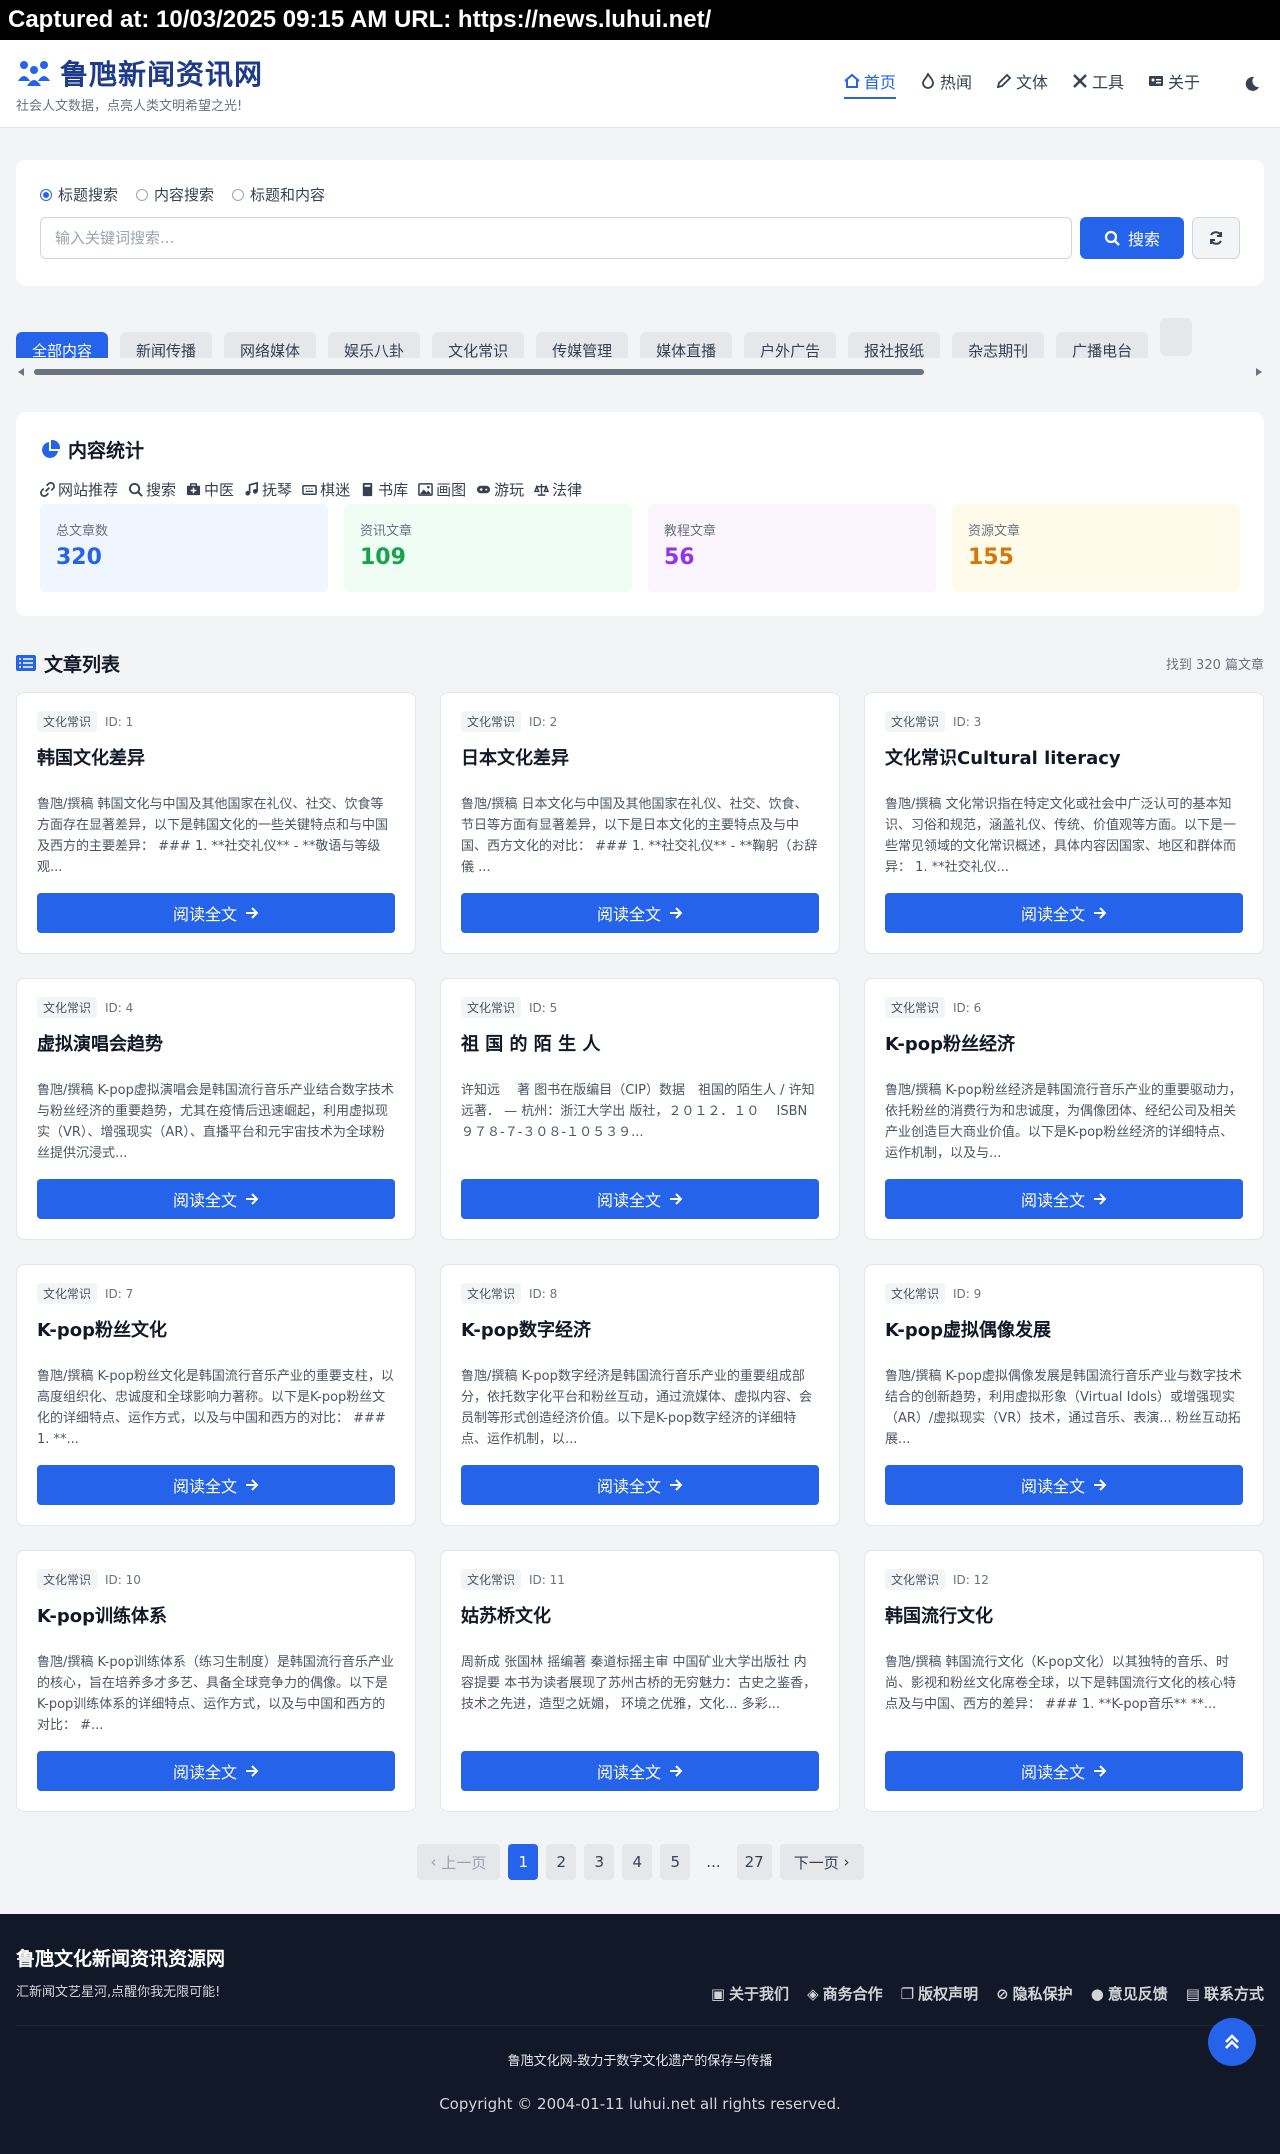  I want to click on category-tab: 杂志期刊, so click(998, 345).